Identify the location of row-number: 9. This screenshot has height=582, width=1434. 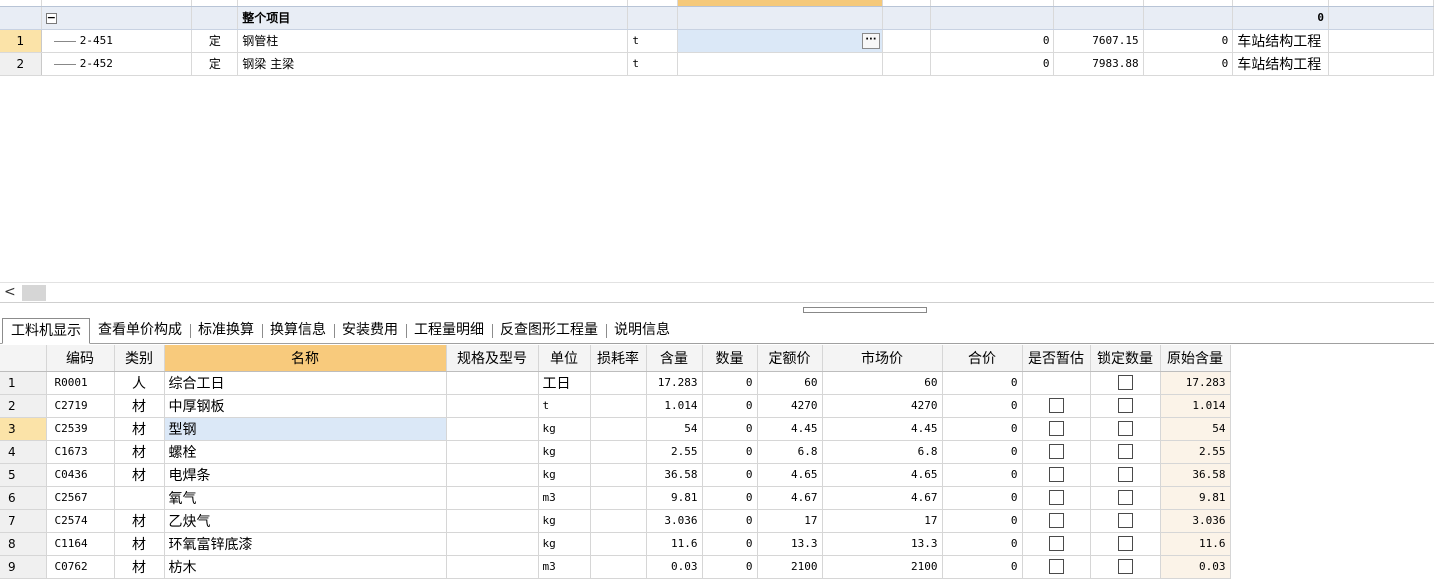
(23, 567).